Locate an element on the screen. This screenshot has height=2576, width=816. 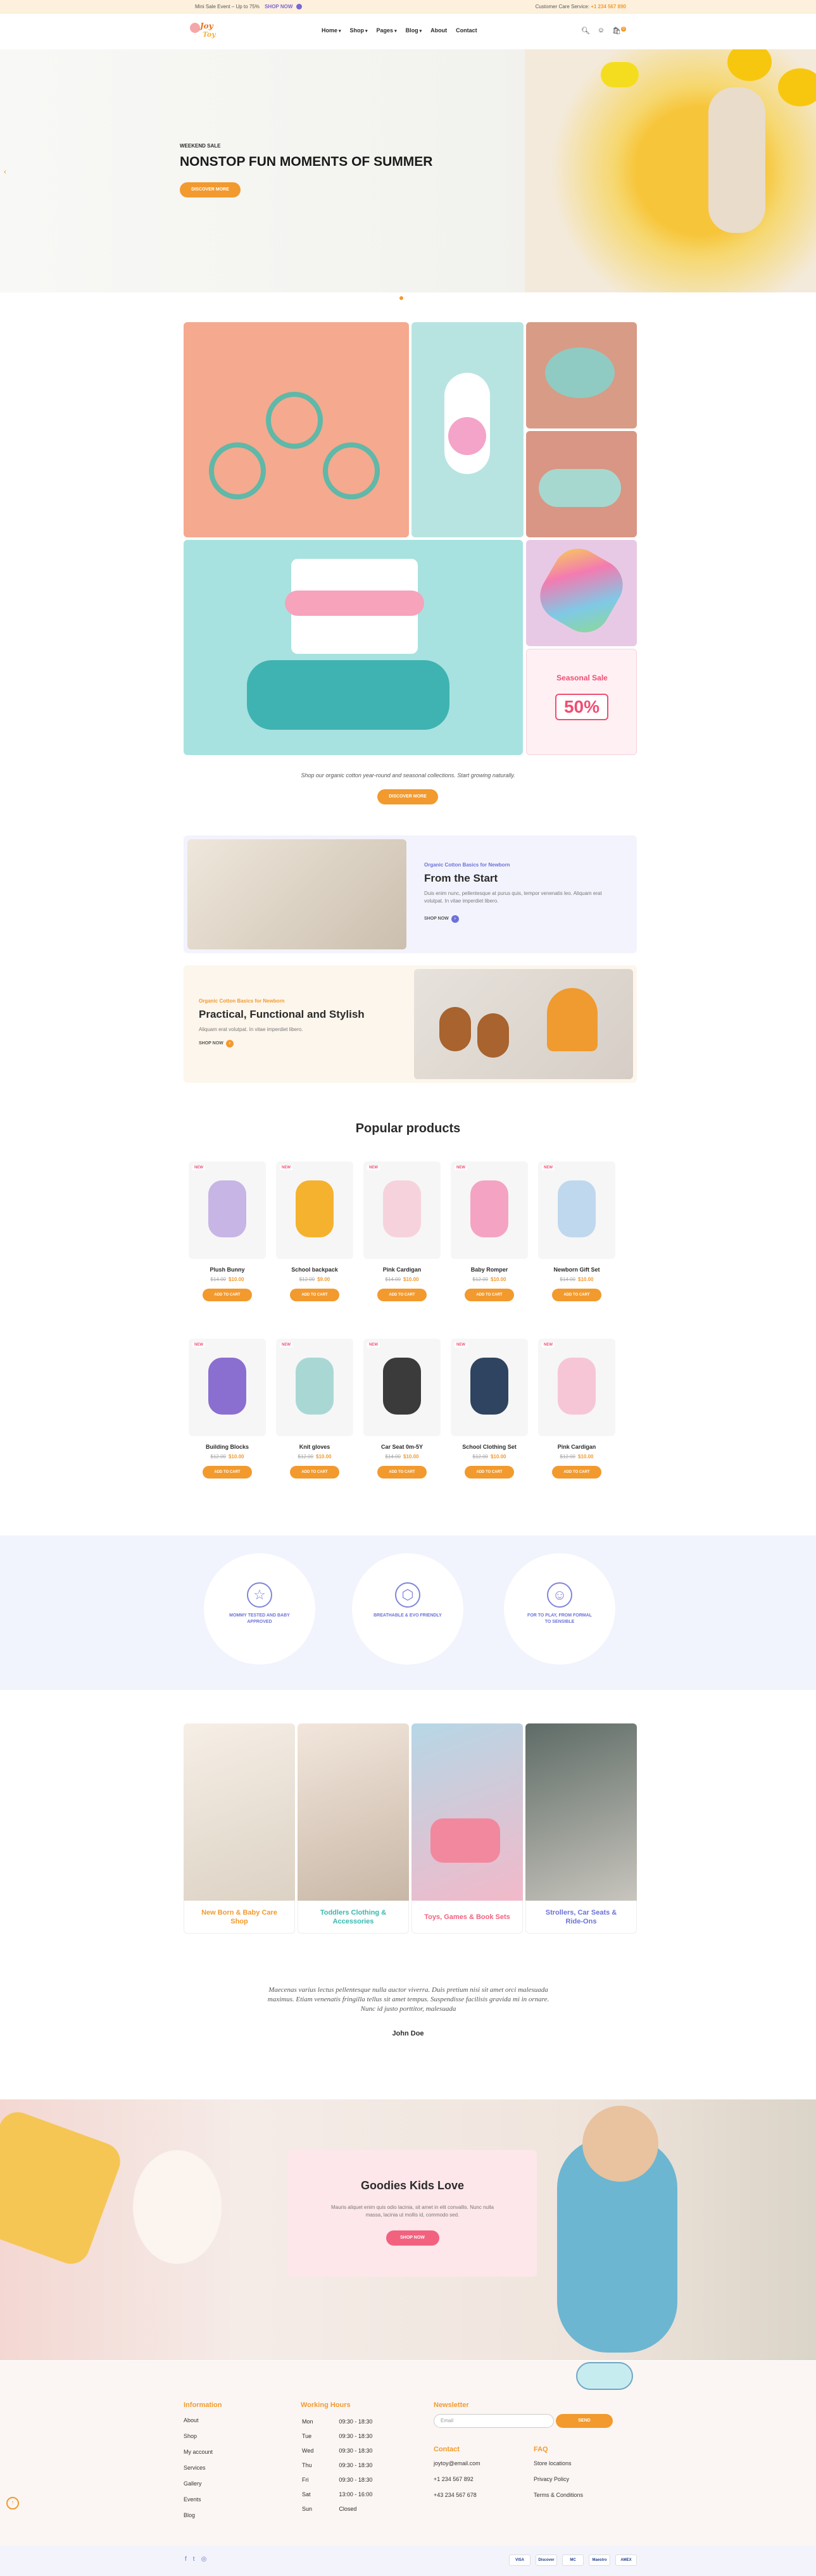
scroll-top-button: ↑ is located at coordinates (12, 2503).